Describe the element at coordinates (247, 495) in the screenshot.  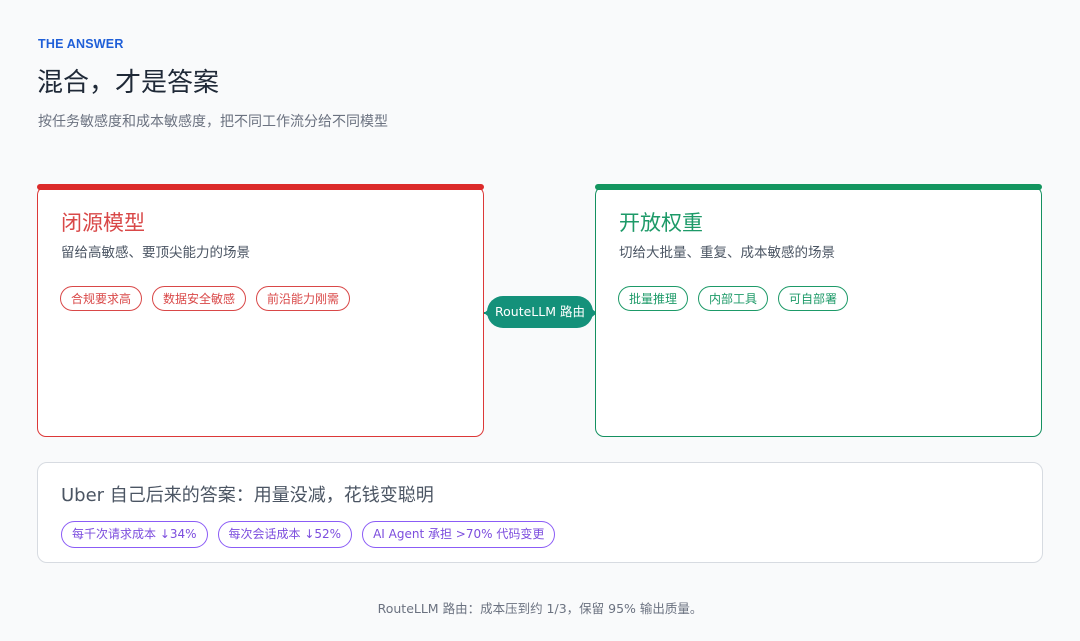
I see `uber-answer-title: Uber 自己后来的答案：用量没减，花钱变聪明` at that location.